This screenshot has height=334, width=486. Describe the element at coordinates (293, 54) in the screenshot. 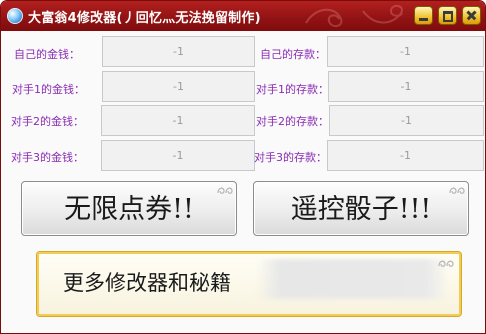

I see `own-savings-label: 自己的存款：` at that location.